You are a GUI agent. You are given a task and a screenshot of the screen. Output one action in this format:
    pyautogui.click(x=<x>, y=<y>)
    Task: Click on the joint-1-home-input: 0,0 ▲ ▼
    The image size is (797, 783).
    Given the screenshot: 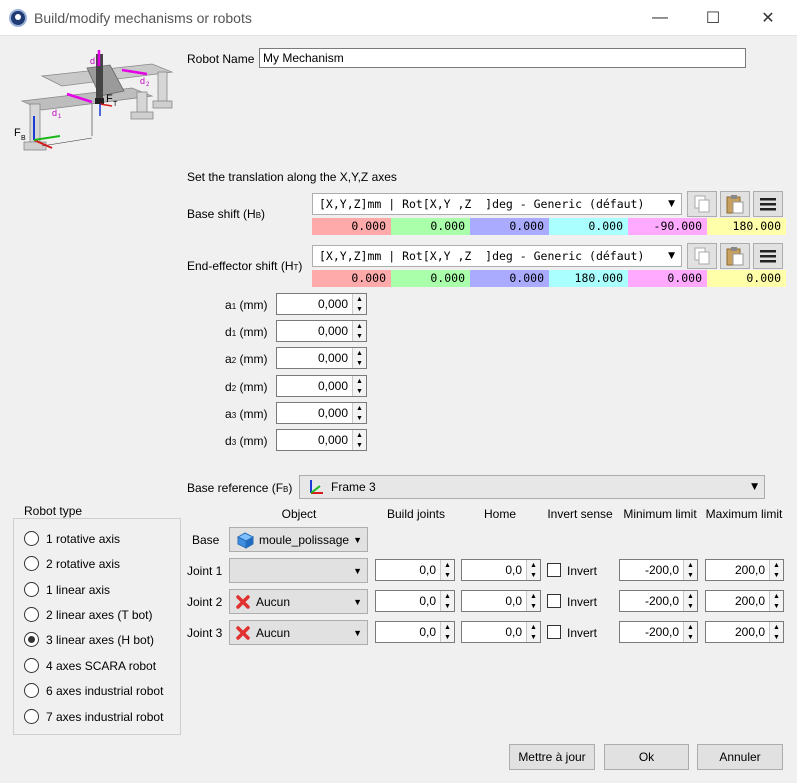 What is the action you would take?
    pyautogui.click(x=501, y=570)
    